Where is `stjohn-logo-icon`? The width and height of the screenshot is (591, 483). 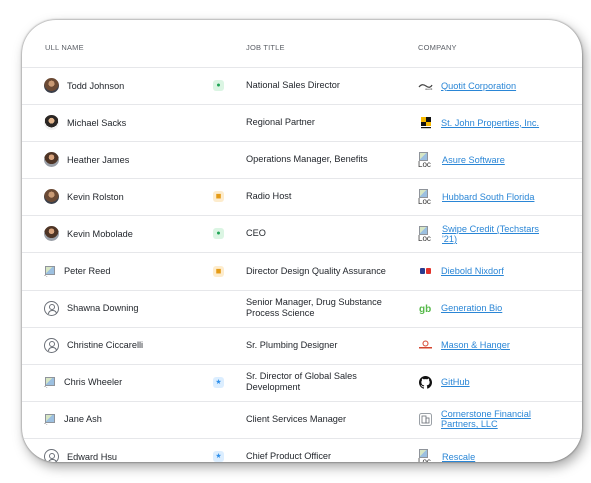 stjohn-logo-icon is located at coordinates (425, 122).